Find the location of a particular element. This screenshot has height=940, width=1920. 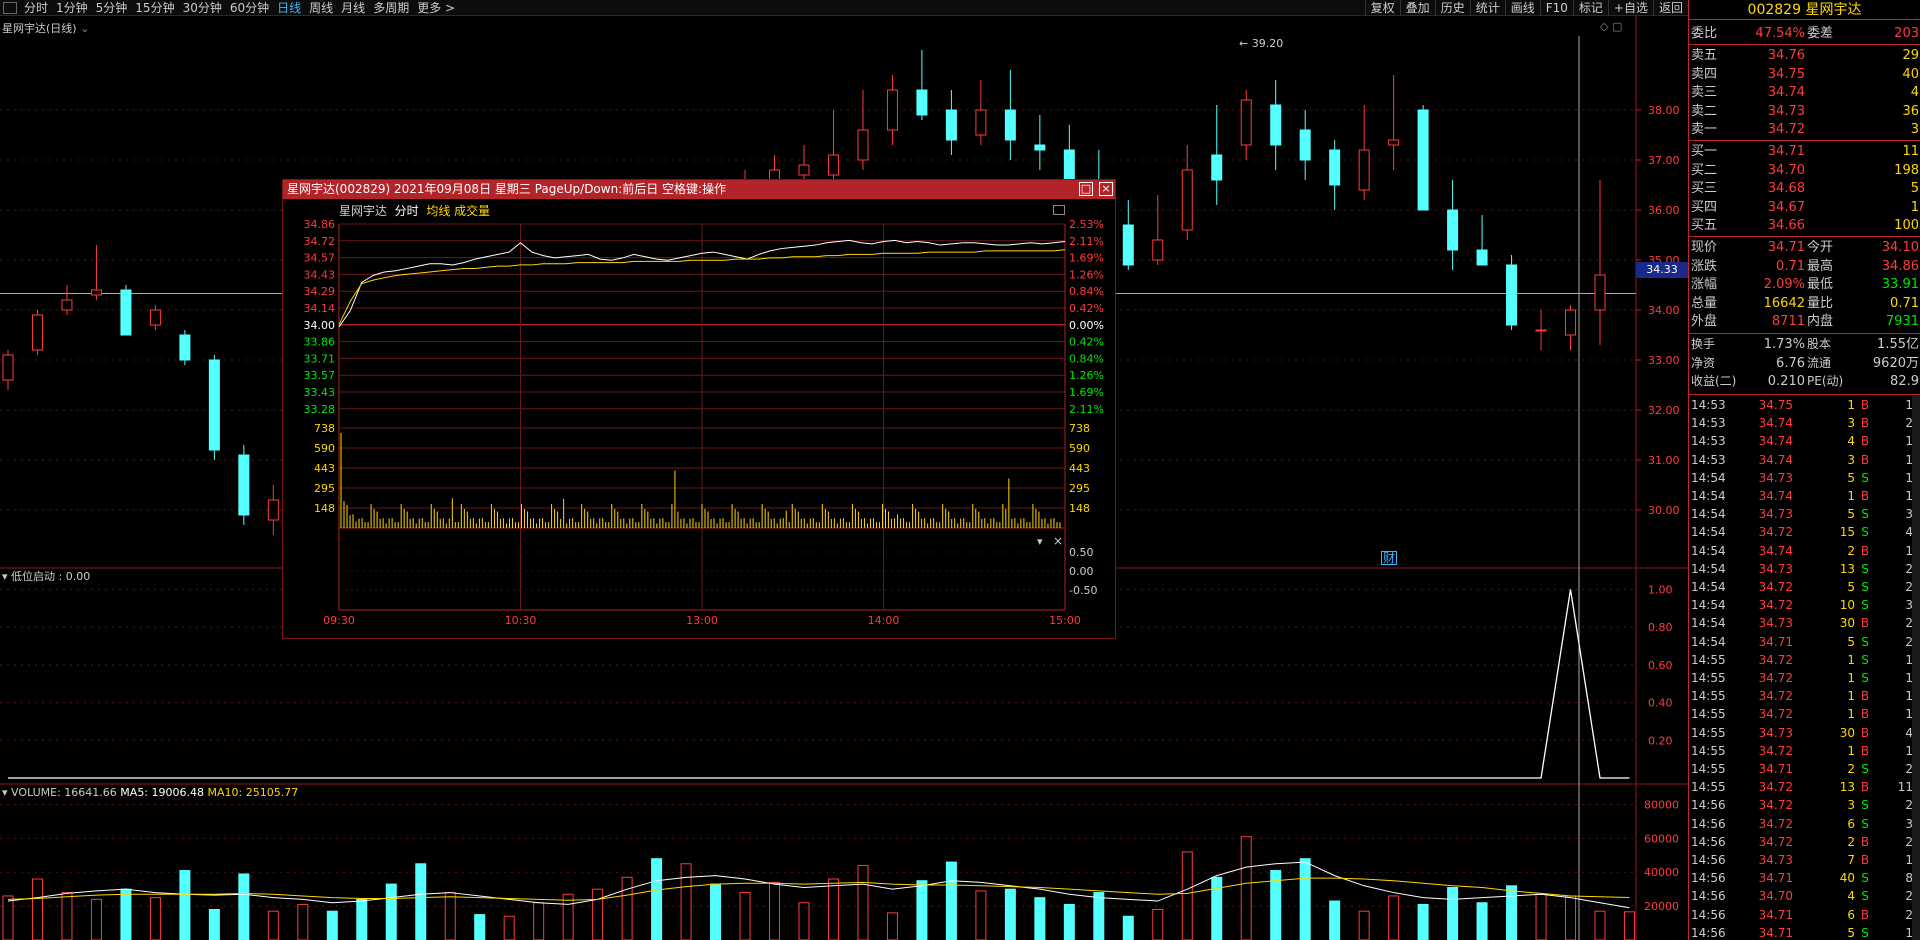

indicator-chevron-icon: ▾ is located at coordinates (5, 576).